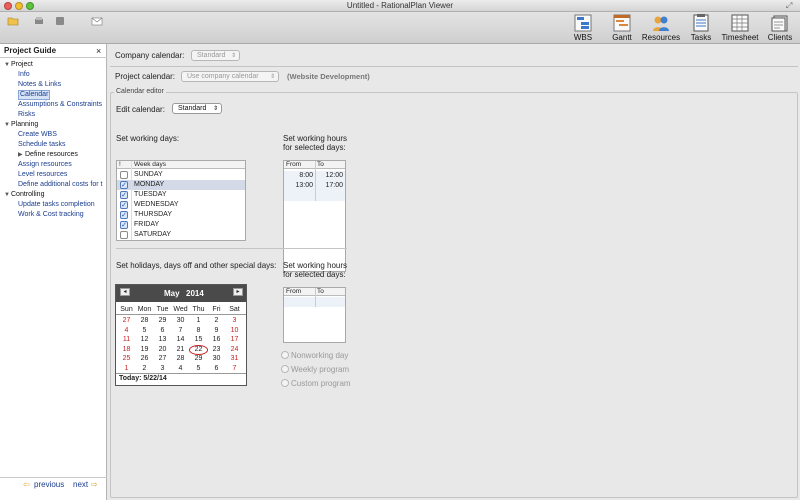 This screenshot has height=500, width=800. Describe the element at coordinates (285, 383) in the screenshot. I see `custom-program-radio` at that location.